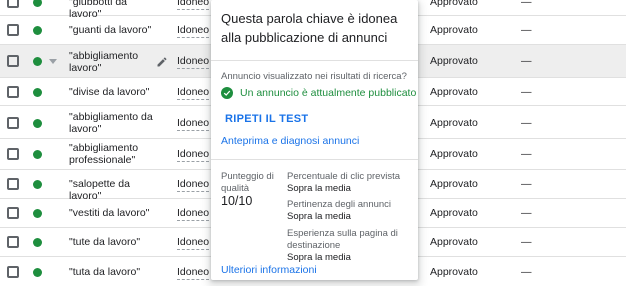  I want to click on keyword-text: "abbigliamento lavoro", so click(112, 62).